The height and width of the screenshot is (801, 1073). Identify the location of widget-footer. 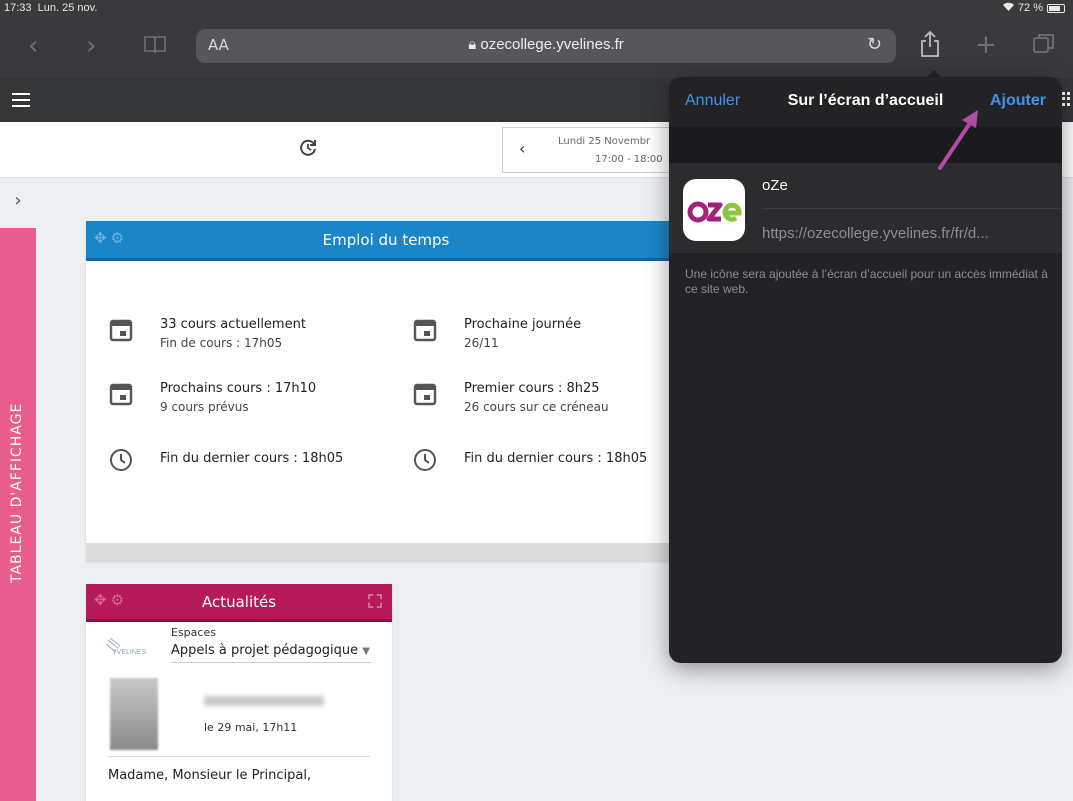
(386, 552).